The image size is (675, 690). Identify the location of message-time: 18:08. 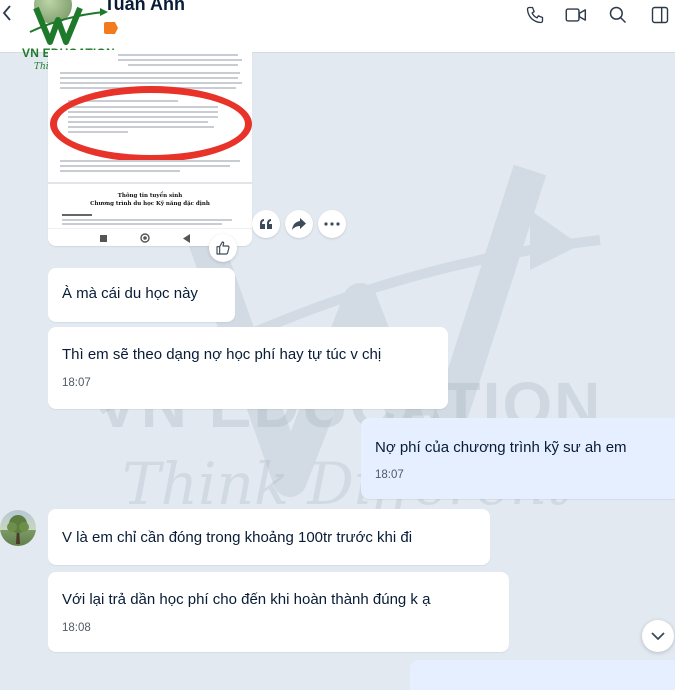
(76, 628).